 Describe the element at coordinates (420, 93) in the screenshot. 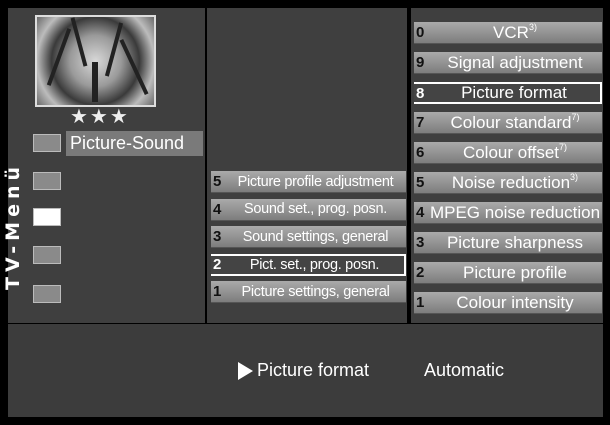

I see `picture-menu-item-number: 8` at that location.